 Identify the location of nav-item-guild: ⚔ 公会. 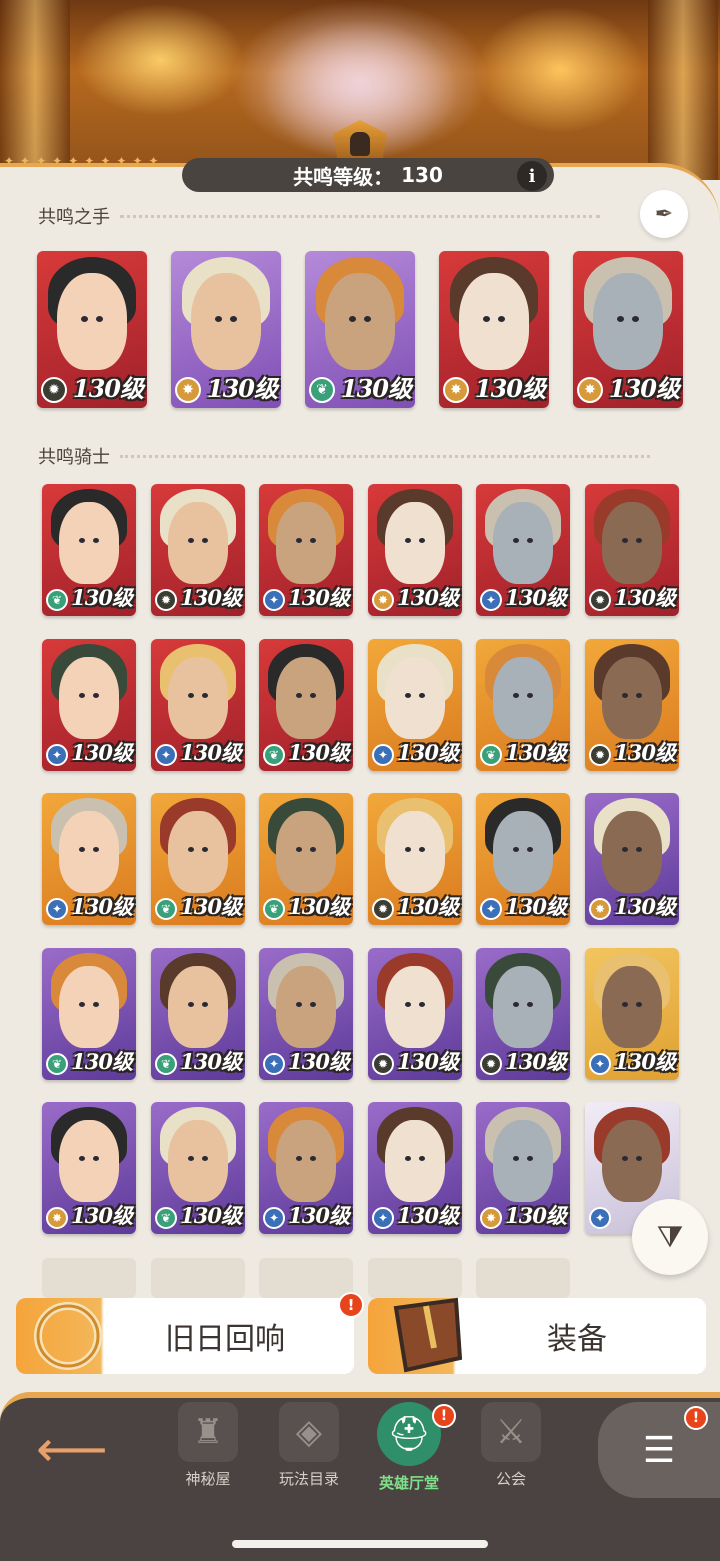
(511, 1445).